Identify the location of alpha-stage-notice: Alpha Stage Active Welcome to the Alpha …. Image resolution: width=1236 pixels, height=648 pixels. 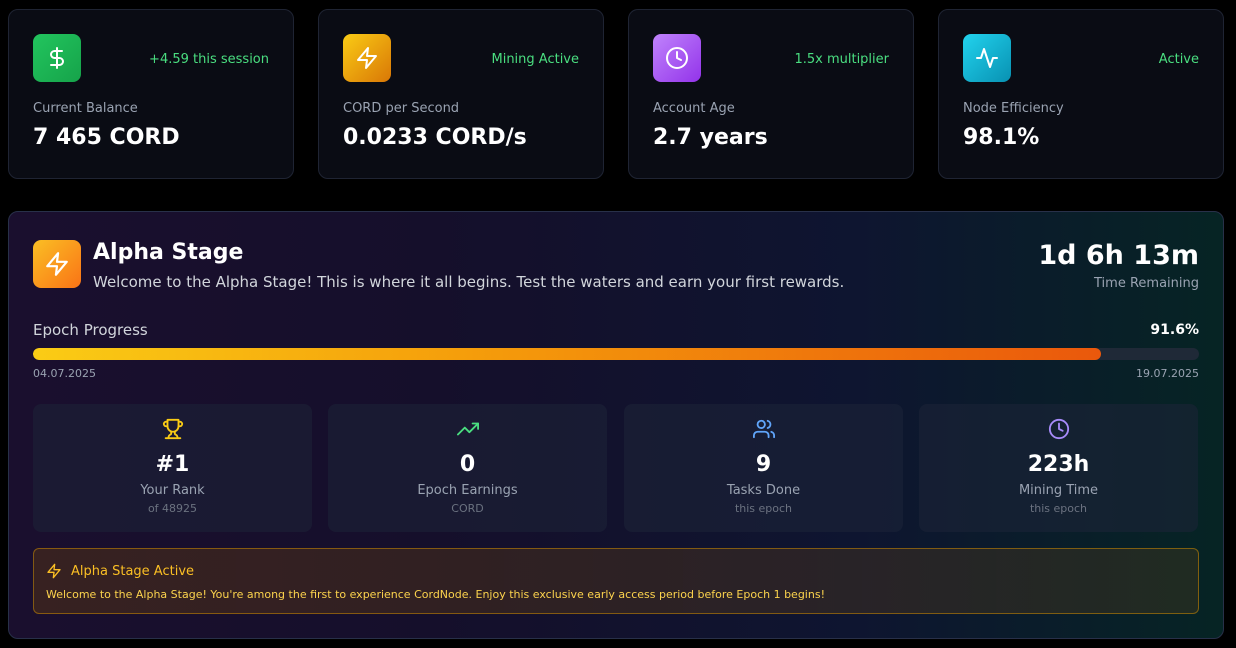
(616, 581).